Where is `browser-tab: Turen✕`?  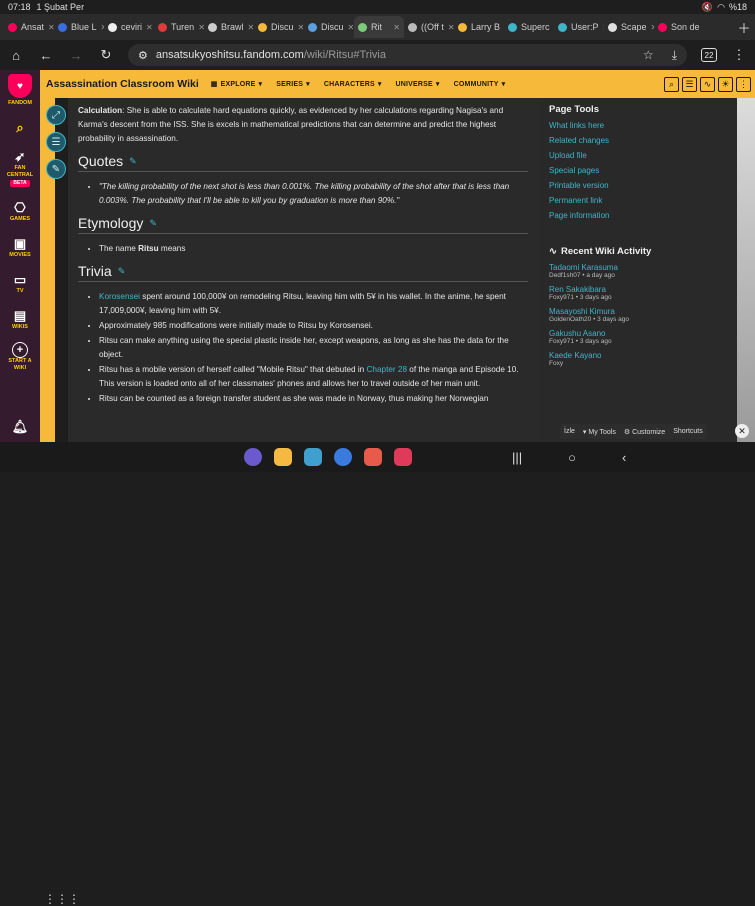 browser-tab: Turen✕ is located at coordinates (179, 27).